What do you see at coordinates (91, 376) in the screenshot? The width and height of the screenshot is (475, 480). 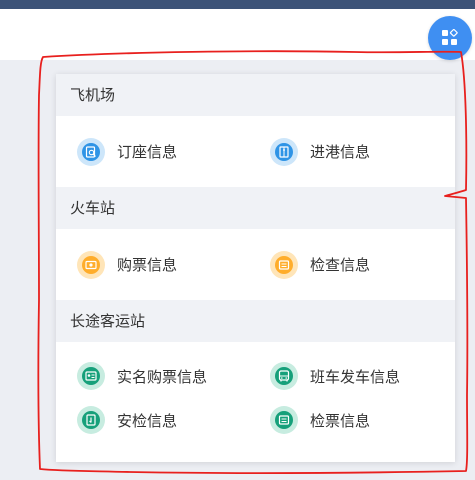 I see `id-ticket-icon` at bounding box center [91, 376].